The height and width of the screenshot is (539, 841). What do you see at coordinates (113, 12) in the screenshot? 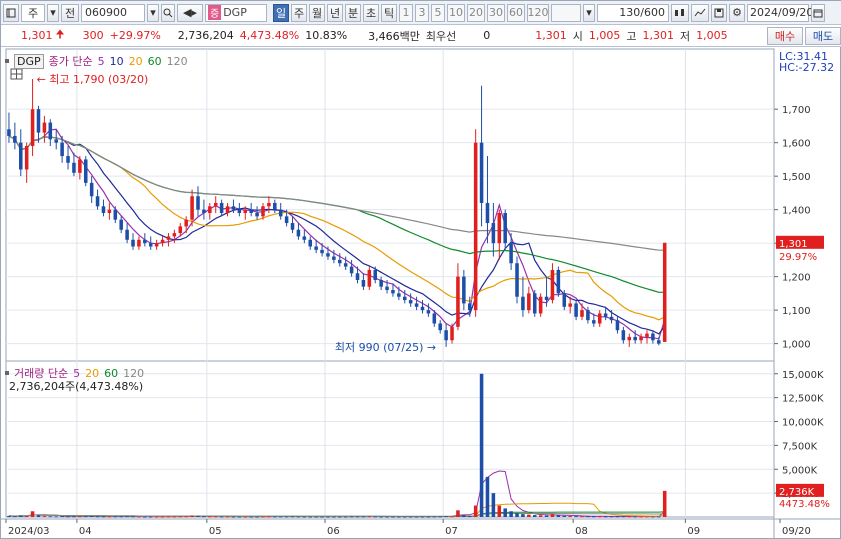
I see `stock-code-input: 060900` at bounding box center [113, 12].